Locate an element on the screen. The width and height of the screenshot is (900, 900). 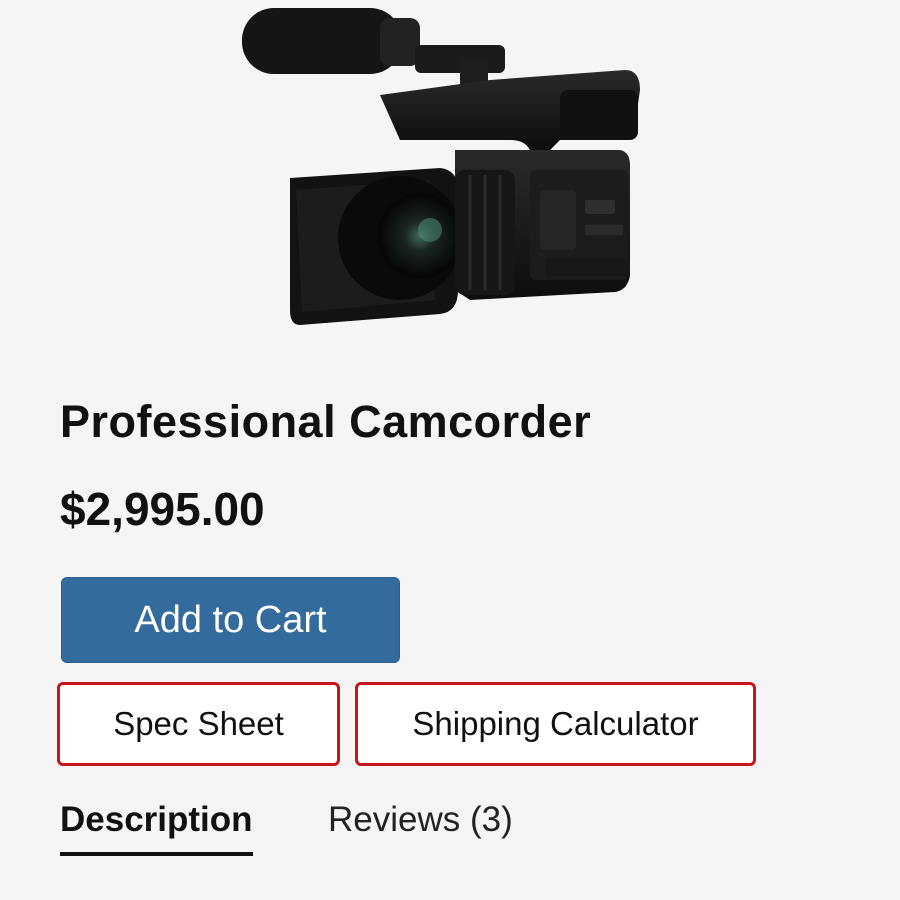
spec-sheet-button: Spec Sheet is located at coordinates (198, 724).